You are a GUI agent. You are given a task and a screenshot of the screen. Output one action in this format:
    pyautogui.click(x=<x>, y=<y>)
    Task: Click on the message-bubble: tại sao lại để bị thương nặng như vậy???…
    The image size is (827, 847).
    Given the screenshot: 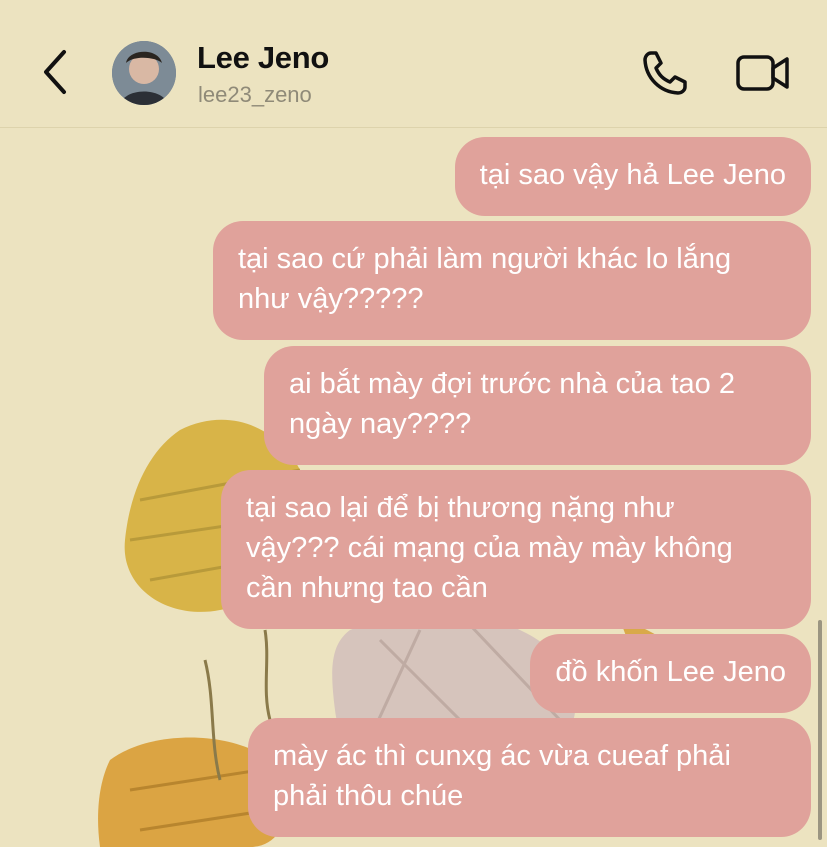 What is the action you would take?
    pyautogui.click(x=516, y=549)
    